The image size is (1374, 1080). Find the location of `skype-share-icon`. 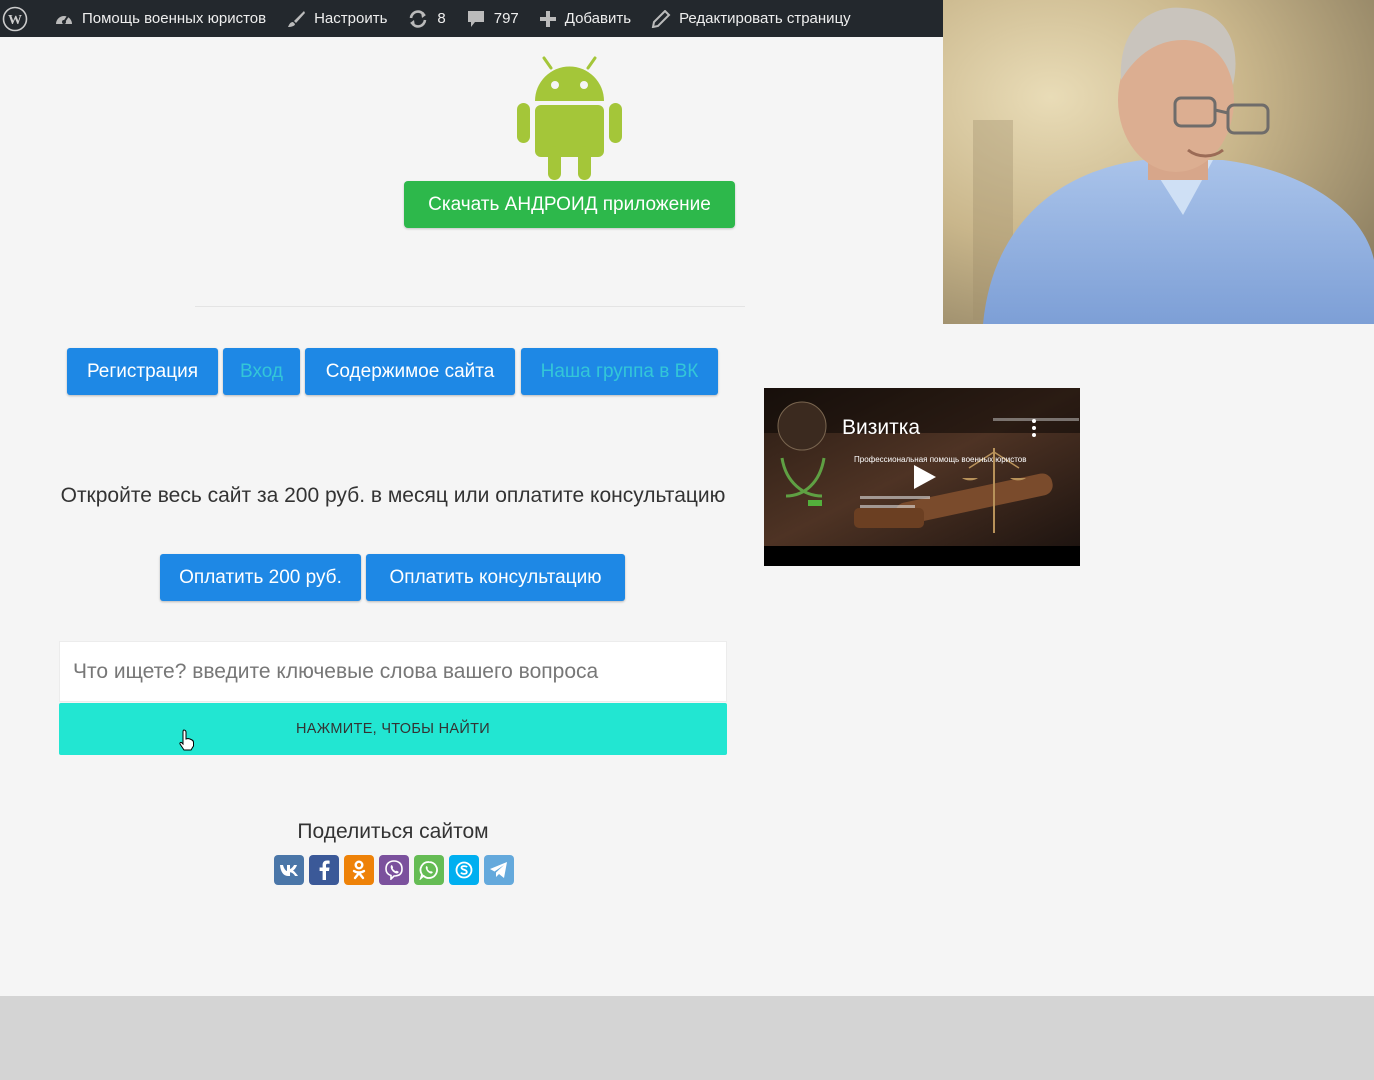

skype-share-icon is located at coordinates (464, 870).